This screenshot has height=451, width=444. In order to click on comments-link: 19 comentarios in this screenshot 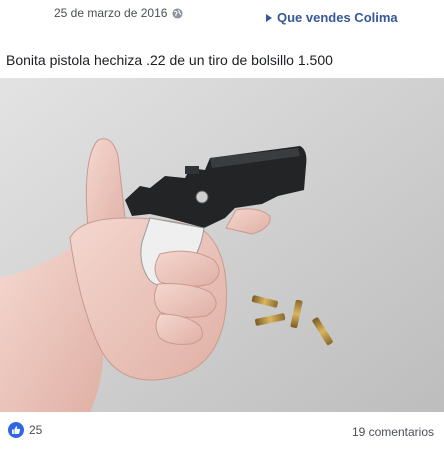, I will do `click(393, 432)`.